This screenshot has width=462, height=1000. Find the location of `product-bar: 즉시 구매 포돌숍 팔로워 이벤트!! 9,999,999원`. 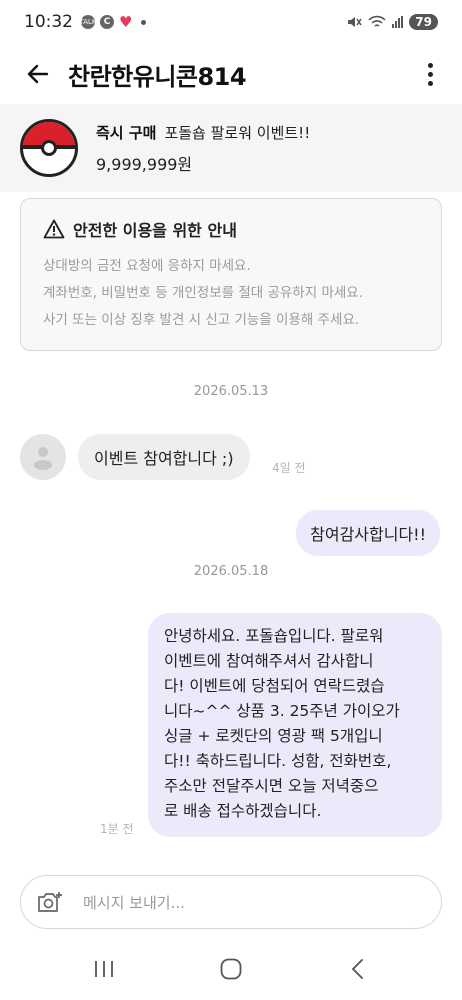

product-bar: 즉시 구매 포돌숍 팔로워 이벤트!! 9,999,999원 is located at coordinates (231, 148).